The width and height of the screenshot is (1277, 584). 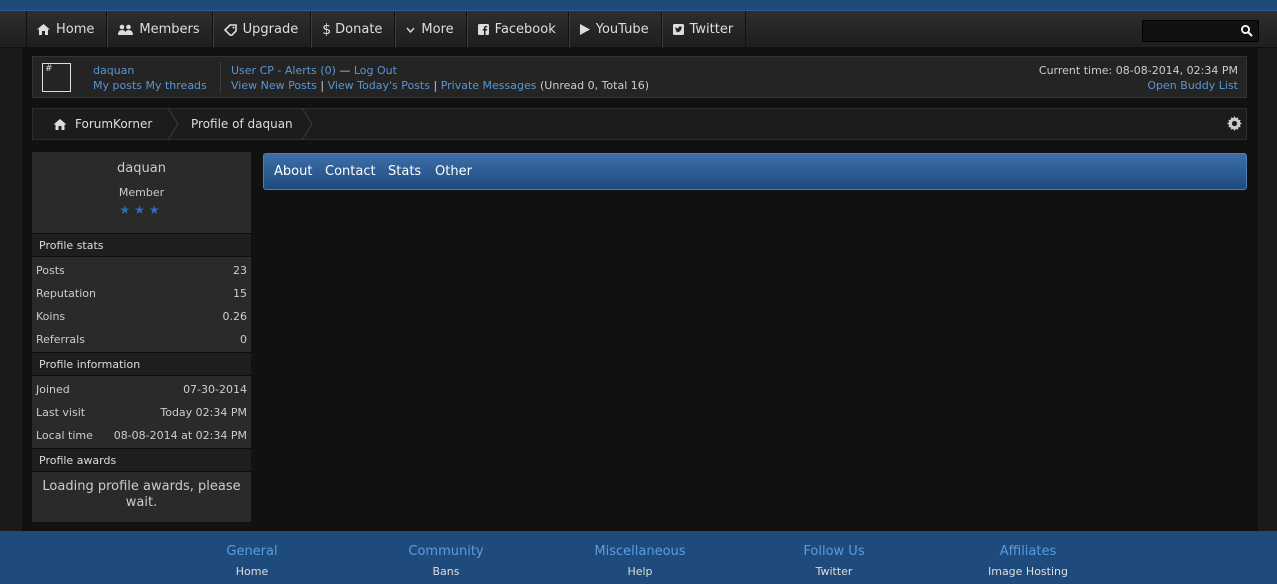 I want to click on info-row-last-visit: Last visit Today 02:34 PM, so click(x=141, y=412).